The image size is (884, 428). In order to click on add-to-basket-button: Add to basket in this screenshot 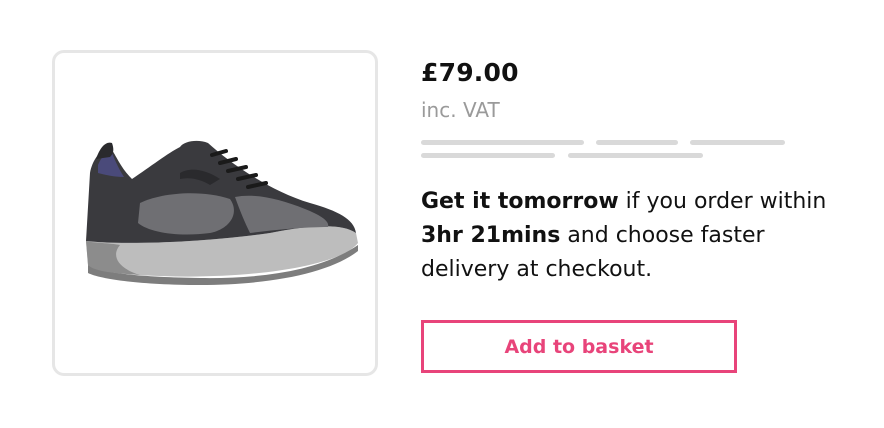, I will do `click(579, 346)`.